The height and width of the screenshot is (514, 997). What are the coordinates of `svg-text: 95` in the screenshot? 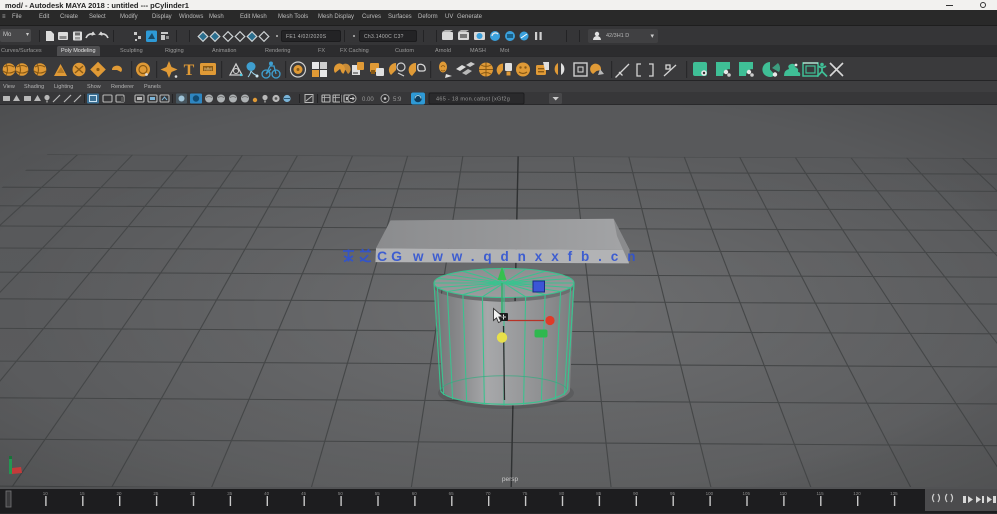 It's located at (673, 493).